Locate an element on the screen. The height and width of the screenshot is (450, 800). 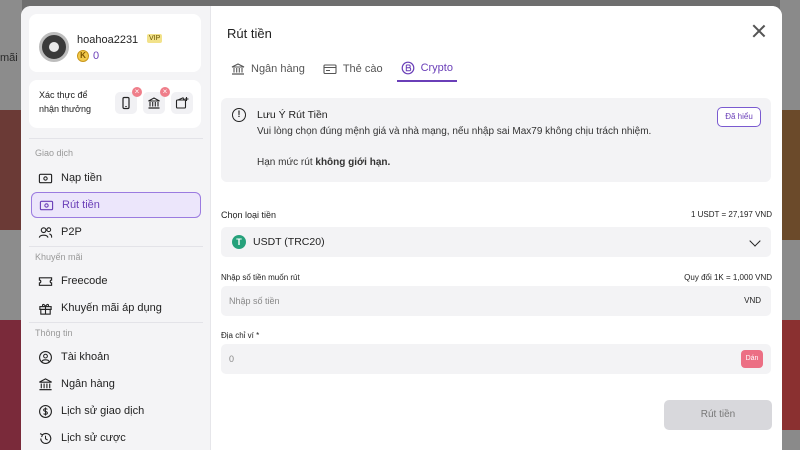
conversion-rate: Quy đổi 1K = 1,000 VND is located at coordinates (728, 277).